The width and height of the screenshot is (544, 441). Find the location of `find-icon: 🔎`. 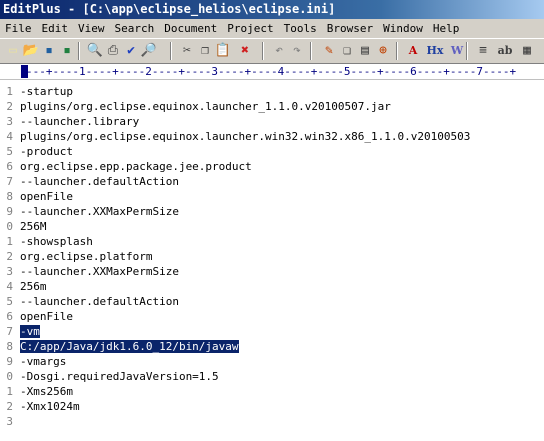

find-icon: 🔎 is located at coordinates (149, 51).